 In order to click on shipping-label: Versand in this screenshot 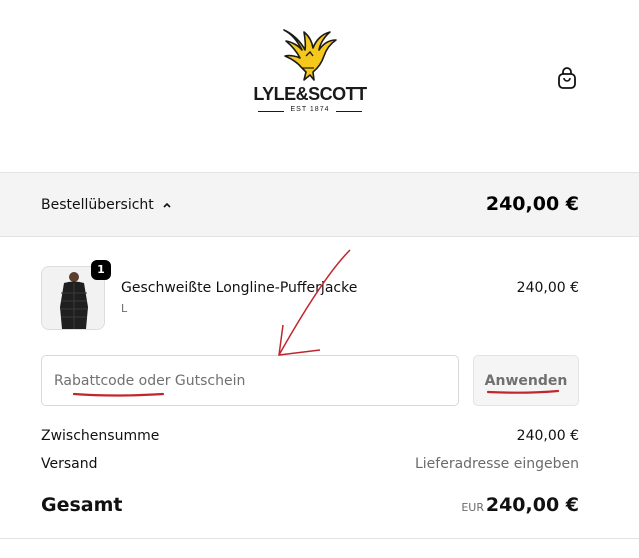, I will do `click(69, 464)`.